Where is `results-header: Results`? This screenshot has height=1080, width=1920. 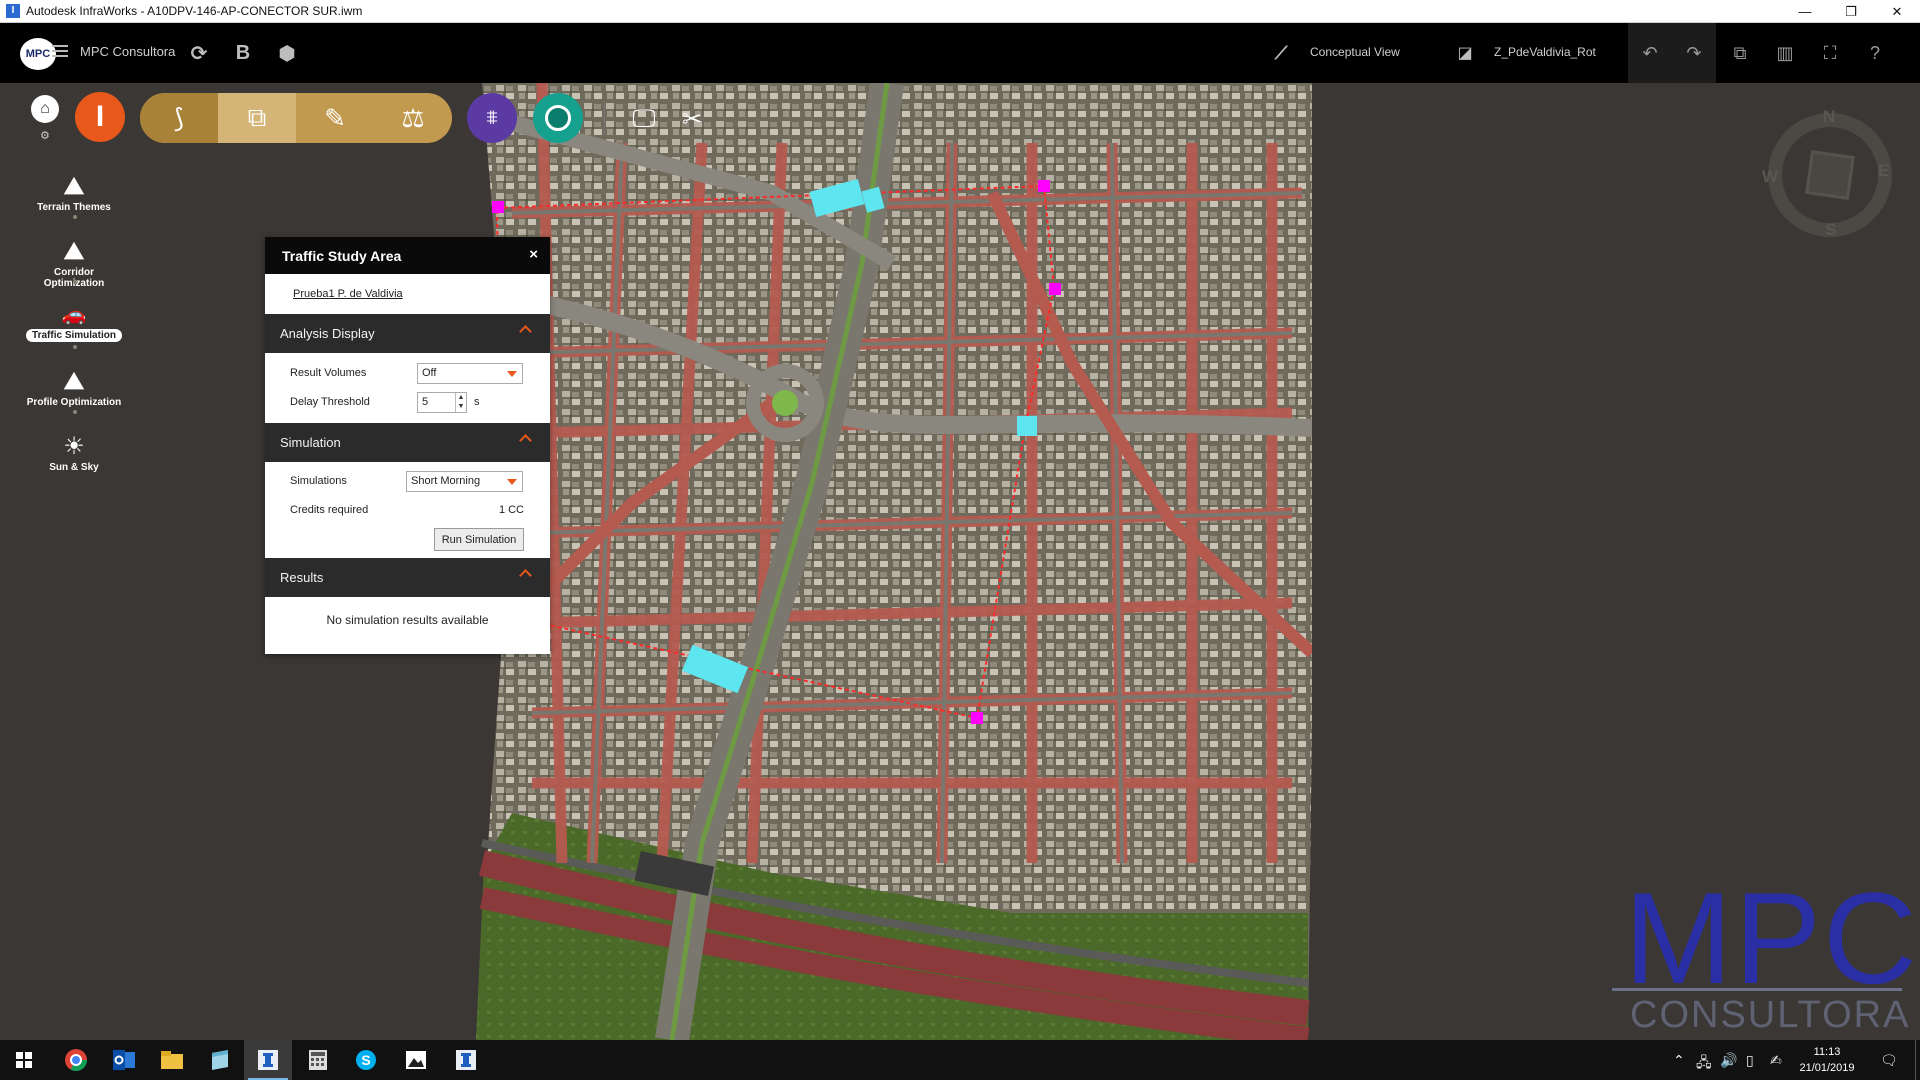
results-header: Results is located at coordinates (407, 577).